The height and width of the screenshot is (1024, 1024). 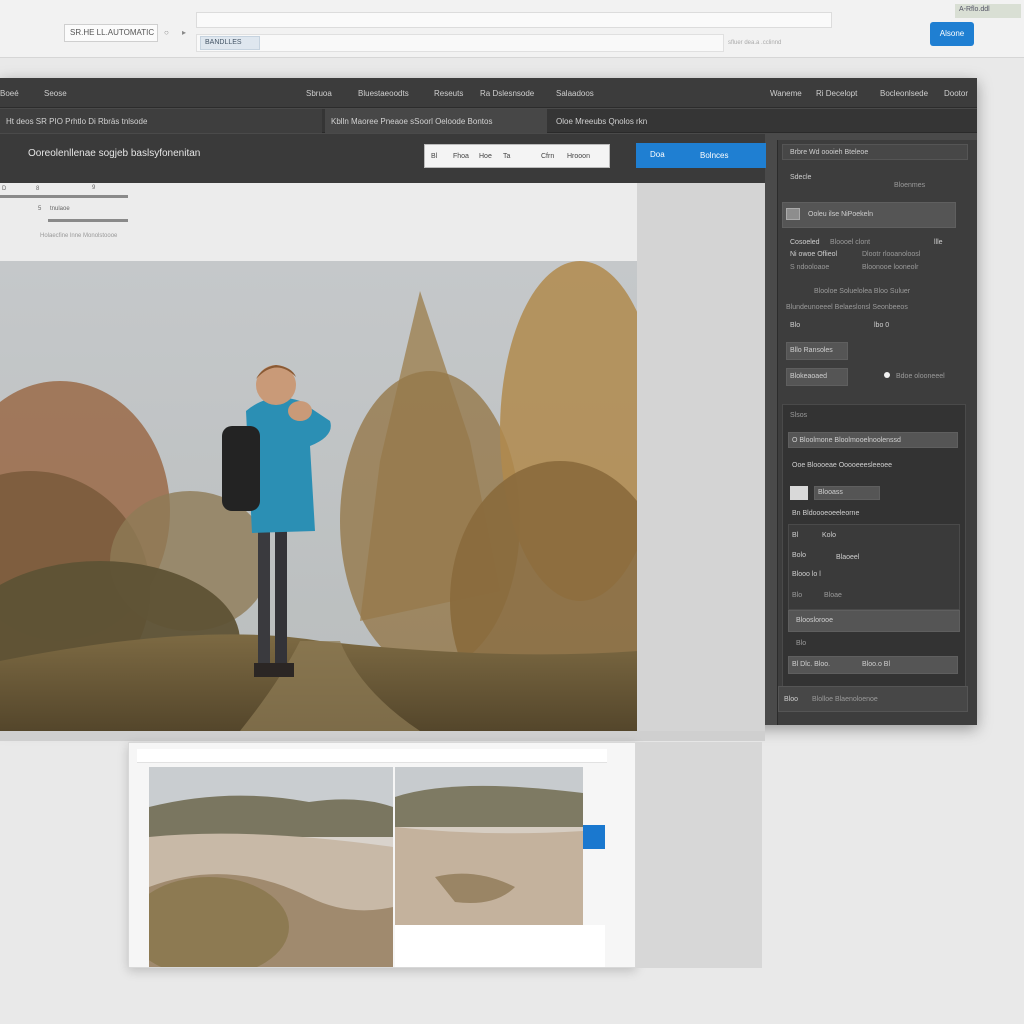 What do you see at coordinates (814, 254) in the screenshot?
I see `prop-key: Ni owoe Oflieol` at bounding box center [814, 254].